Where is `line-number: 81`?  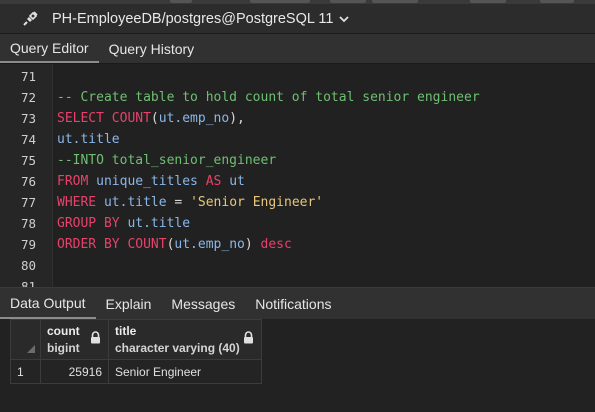
line-number: 81 is located at coordinates (28, 283).